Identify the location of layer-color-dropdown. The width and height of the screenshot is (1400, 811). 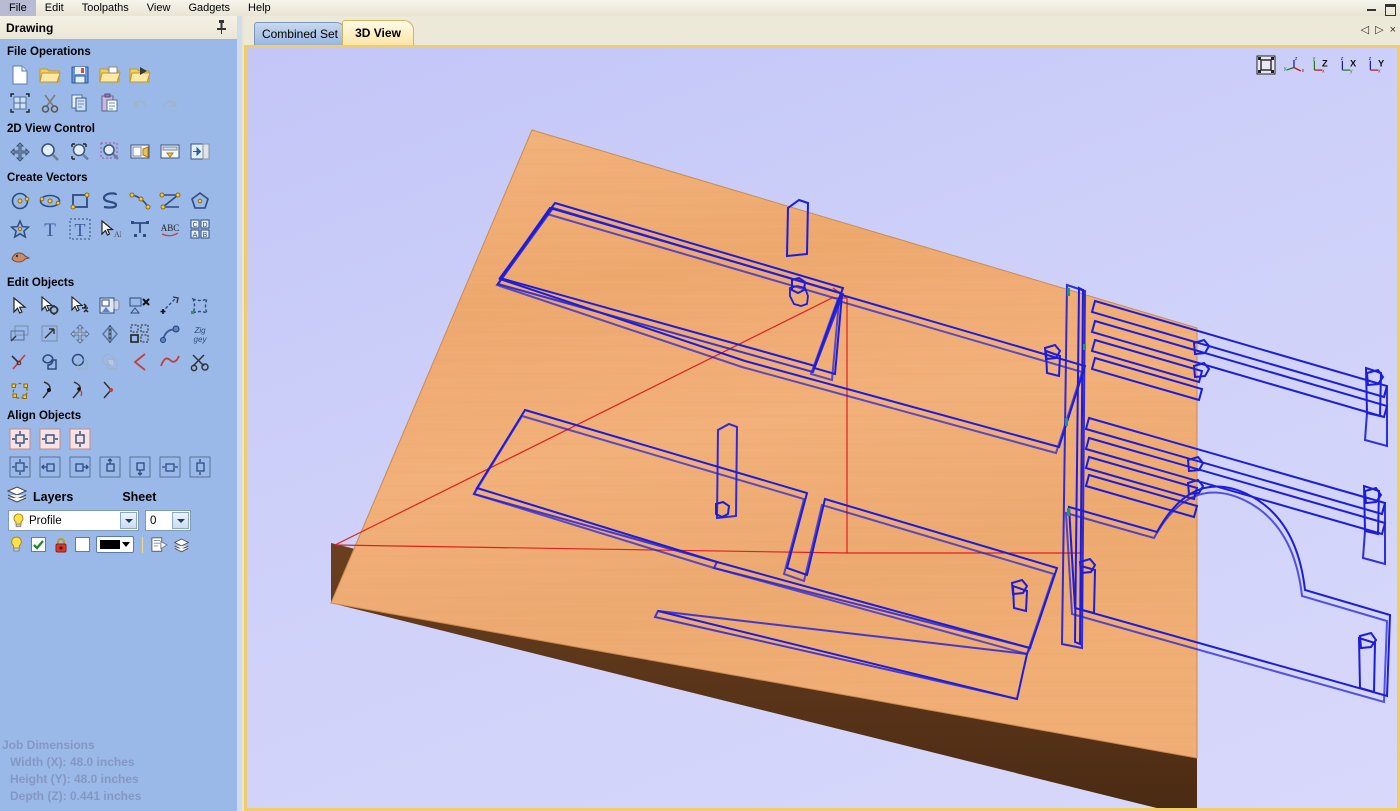
(115, 544).